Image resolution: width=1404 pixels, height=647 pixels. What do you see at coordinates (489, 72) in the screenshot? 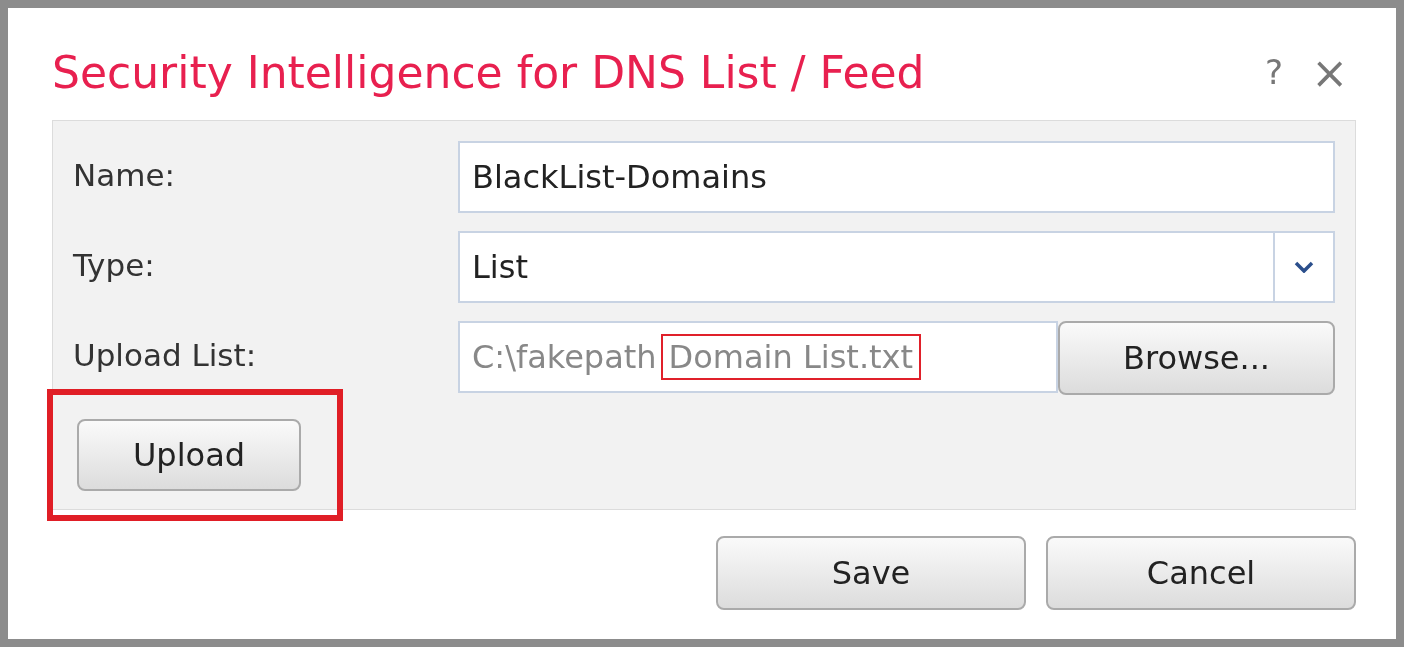
I see `dialog-title: Security Intelligence for DNS List / Feed` at bounding box center [489, 72].